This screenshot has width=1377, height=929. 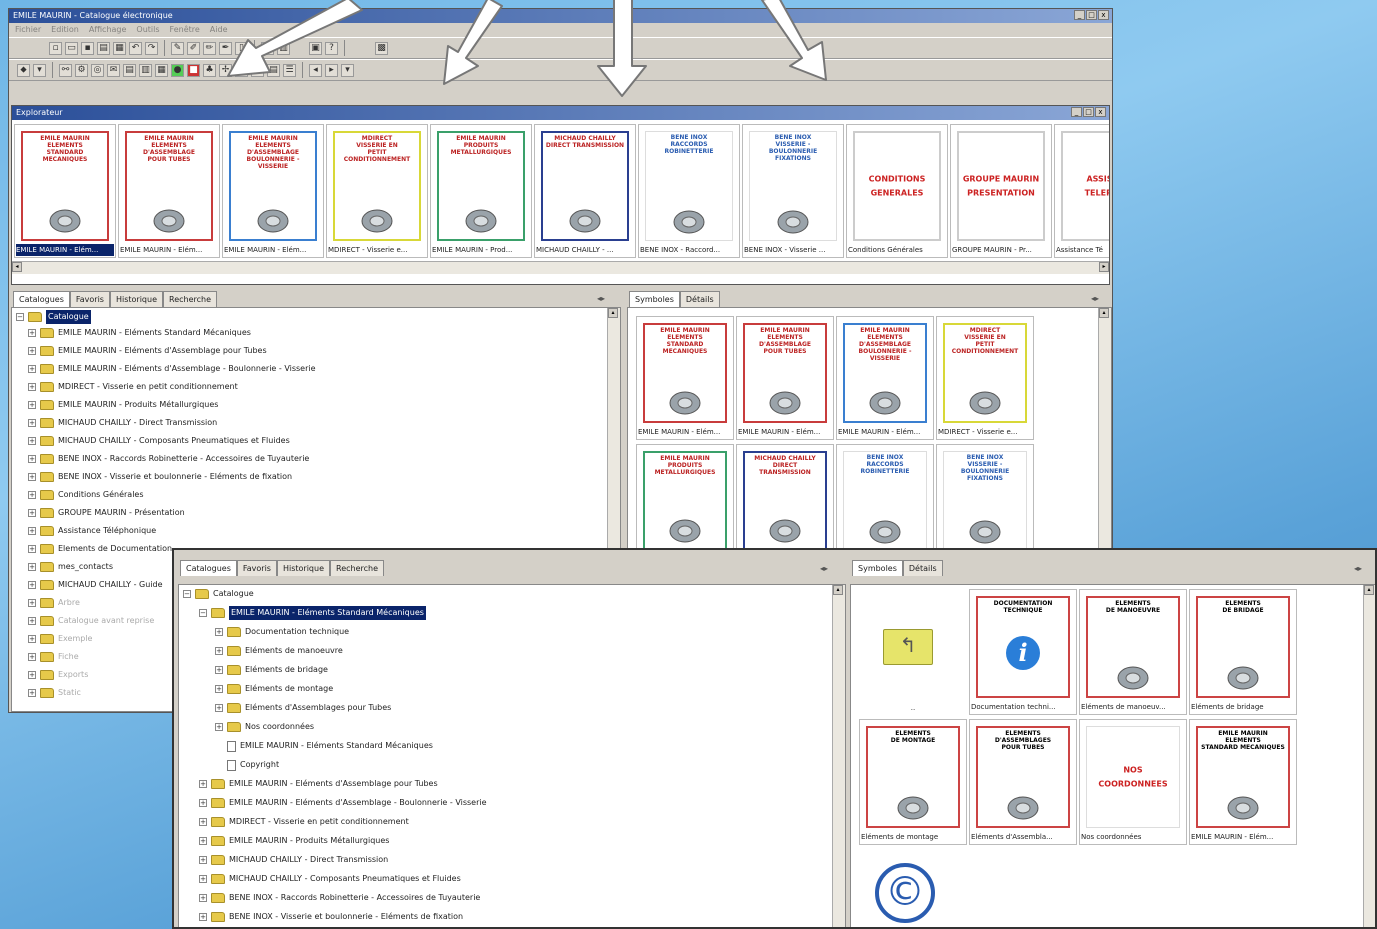 What do you see at coordinates (86, 495) in the screenshot?
I see `tree-item: + Conditions Générales` at bounding box center [86, 495].